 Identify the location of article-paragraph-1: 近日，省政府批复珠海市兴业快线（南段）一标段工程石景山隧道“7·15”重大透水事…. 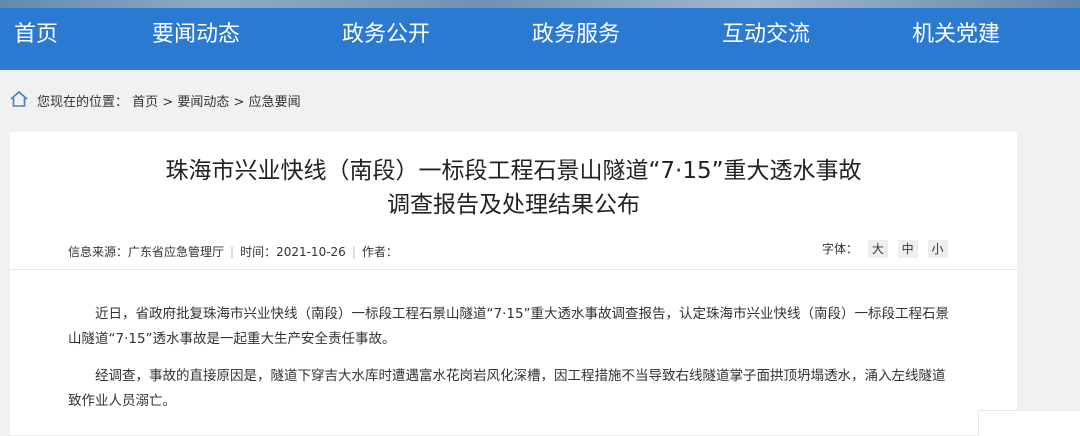
(509, 326).